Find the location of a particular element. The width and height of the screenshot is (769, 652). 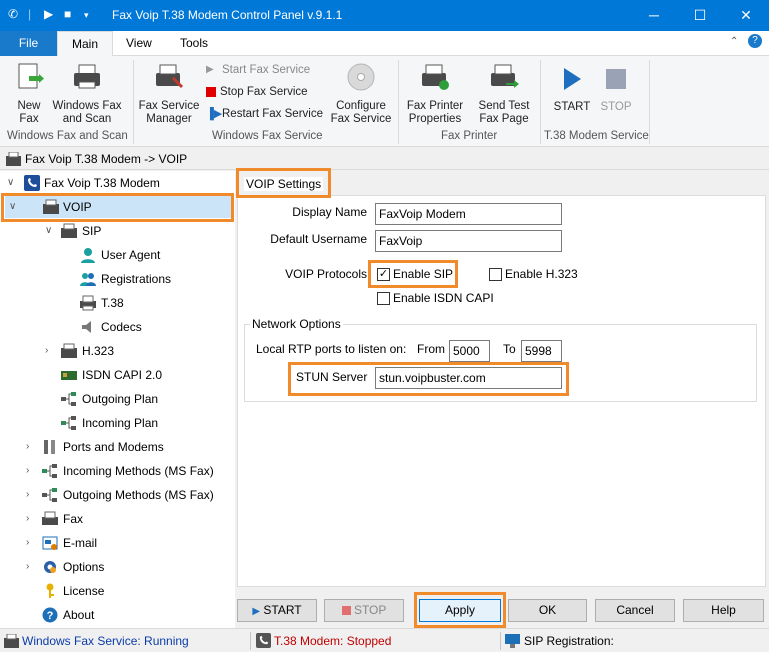

tree-label: Fax Voip T.38 Modem is located at coordinates (102, 183).